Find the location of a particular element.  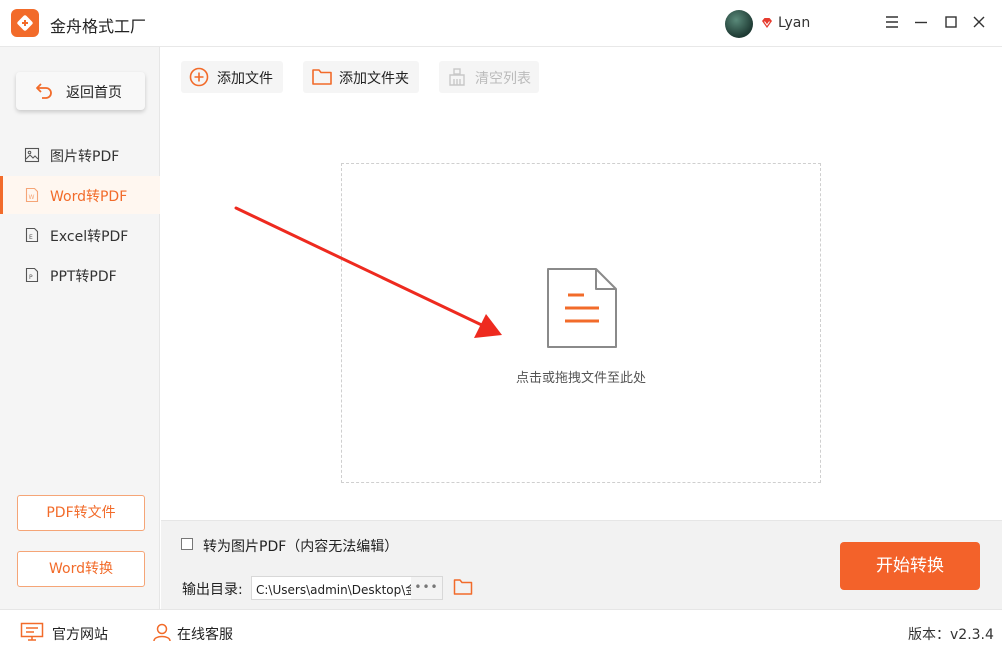

minimize-icon is located at coordinates (921, 22).